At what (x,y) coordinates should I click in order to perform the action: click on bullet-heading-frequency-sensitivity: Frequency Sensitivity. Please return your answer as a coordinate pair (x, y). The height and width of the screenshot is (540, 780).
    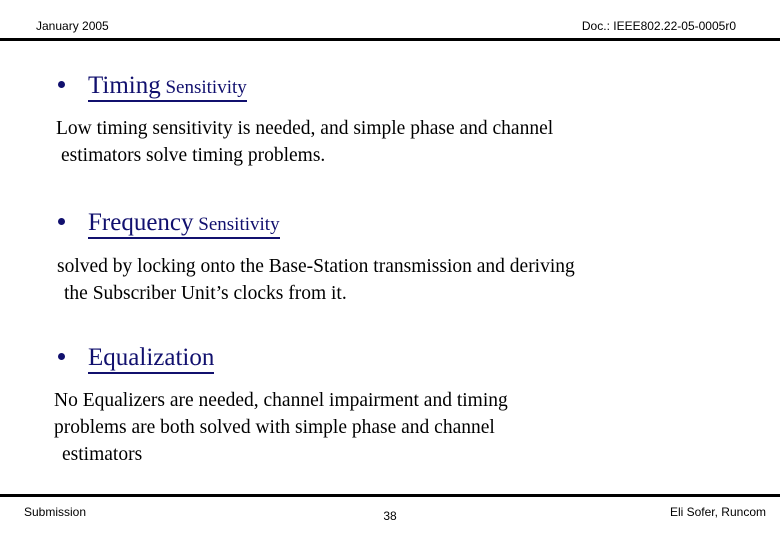
    Looking at the image, I should click on (184, 224).